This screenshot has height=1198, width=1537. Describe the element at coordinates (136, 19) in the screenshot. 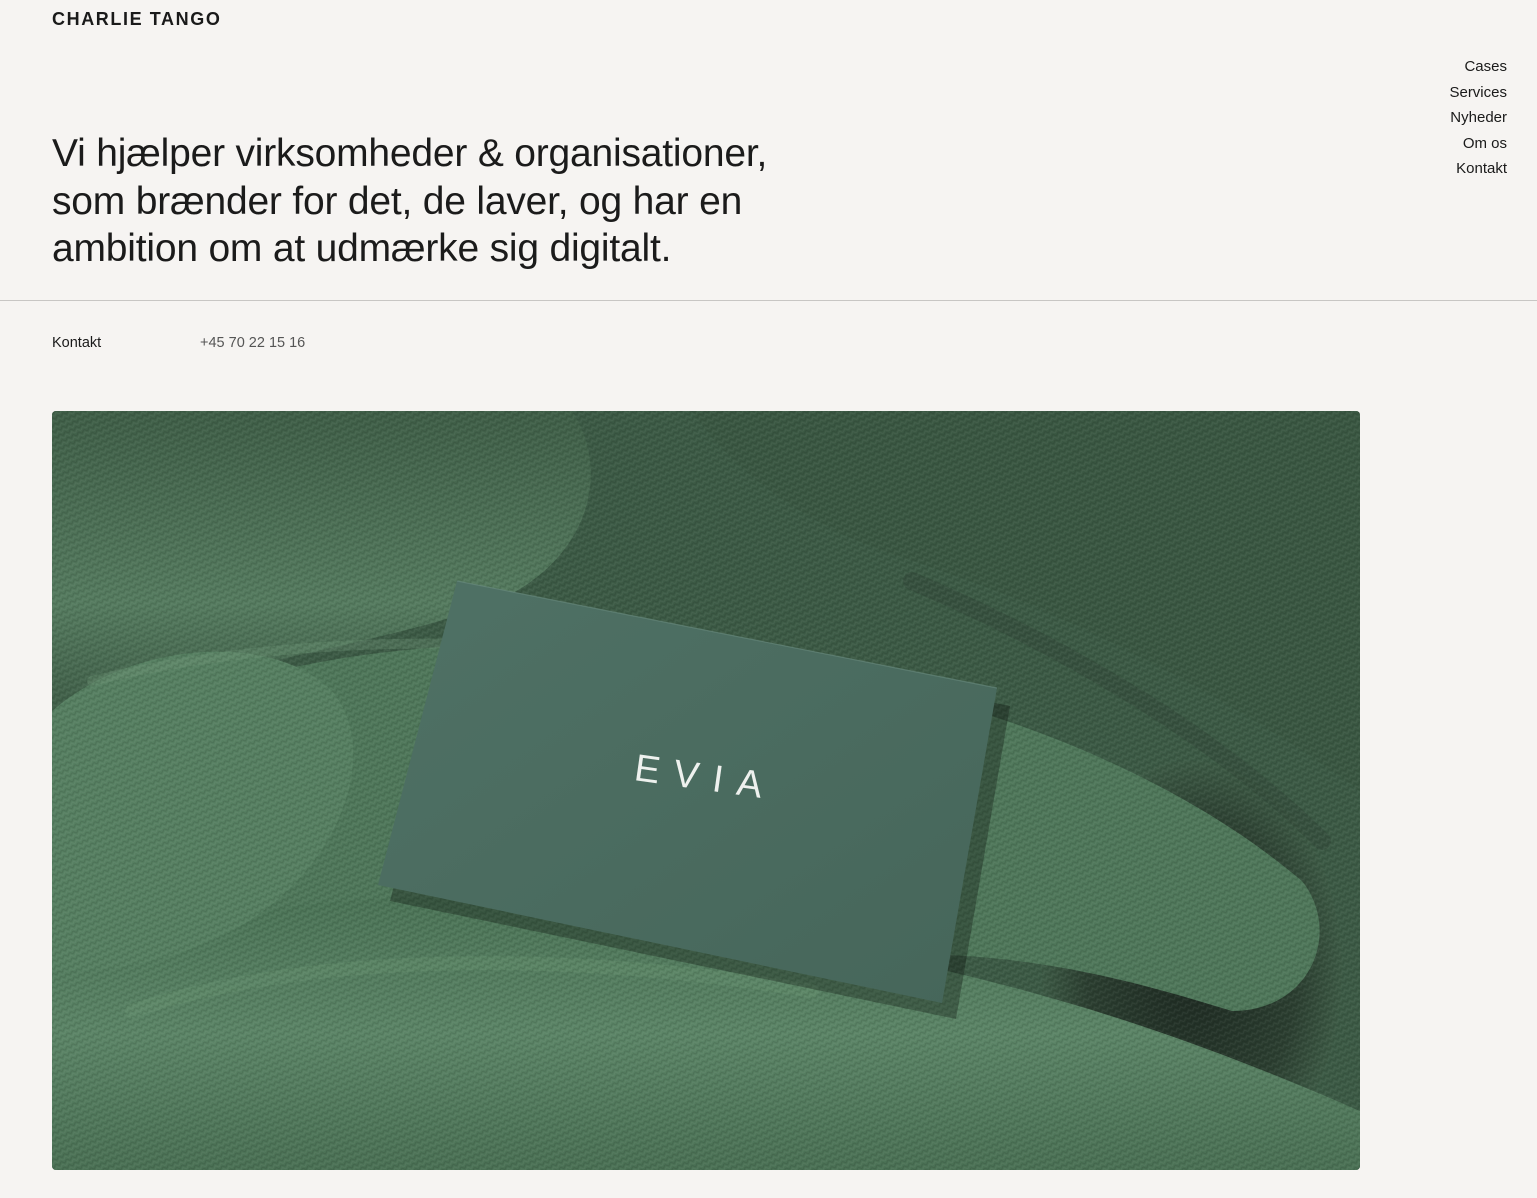

I see `site-logo: CHARLIE TANGO` at that location.